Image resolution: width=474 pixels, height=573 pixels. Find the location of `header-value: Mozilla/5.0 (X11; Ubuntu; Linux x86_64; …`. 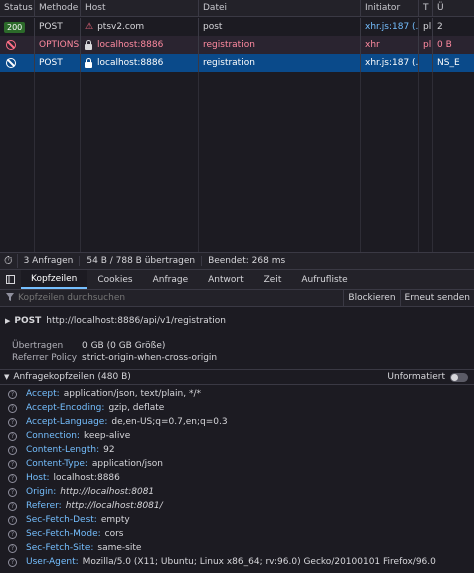

header-value: Mozilla/5.0 (X11; Ubuntu; Linux x86_64; … is located at coordinates (259, 562).